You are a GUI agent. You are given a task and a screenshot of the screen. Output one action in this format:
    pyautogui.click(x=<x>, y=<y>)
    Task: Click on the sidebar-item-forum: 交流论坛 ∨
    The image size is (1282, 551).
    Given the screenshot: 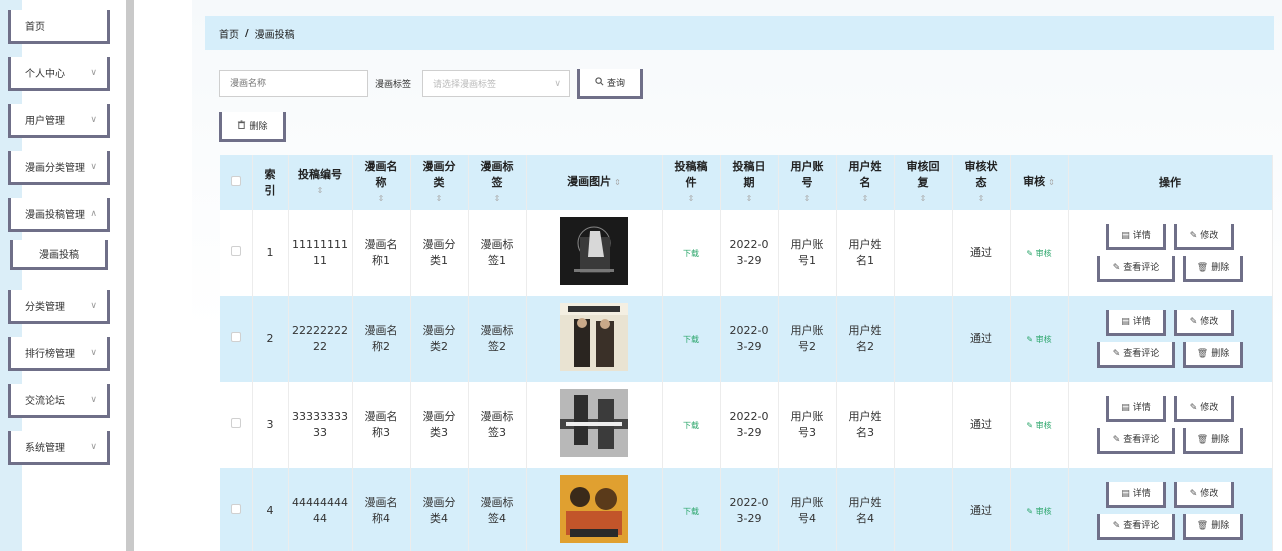 What is the action you would take?
    pyautogui.click(x=59, y=401)
    